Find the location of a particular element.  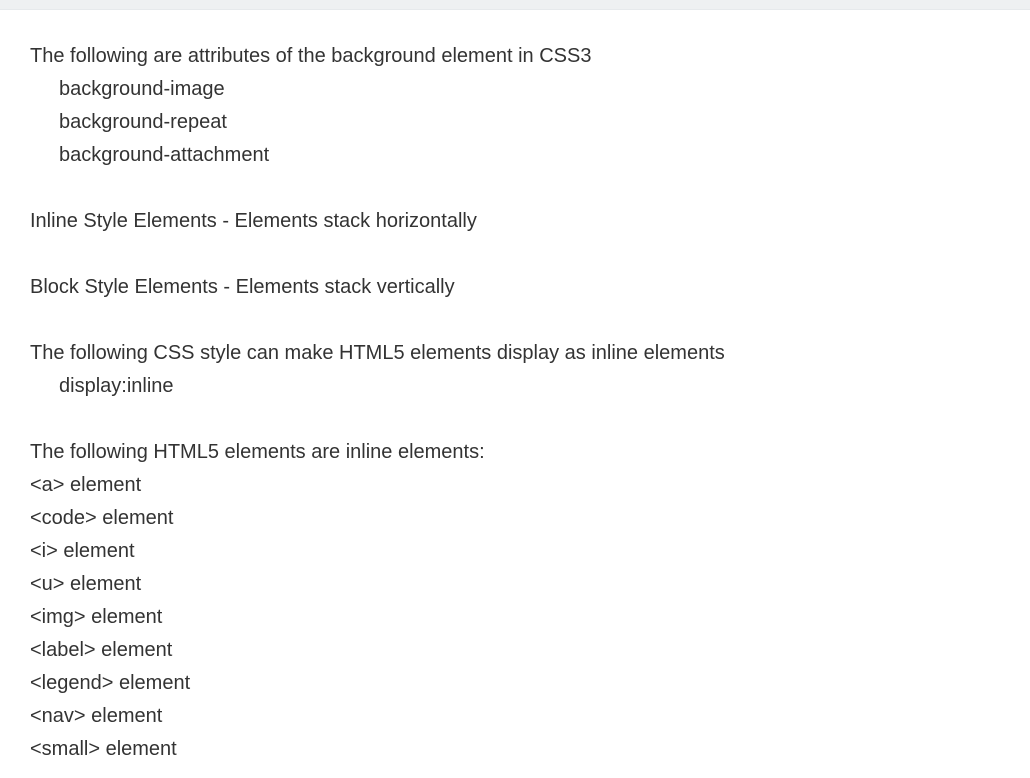

list-item: <u> element is located at coordinates (86, 584).